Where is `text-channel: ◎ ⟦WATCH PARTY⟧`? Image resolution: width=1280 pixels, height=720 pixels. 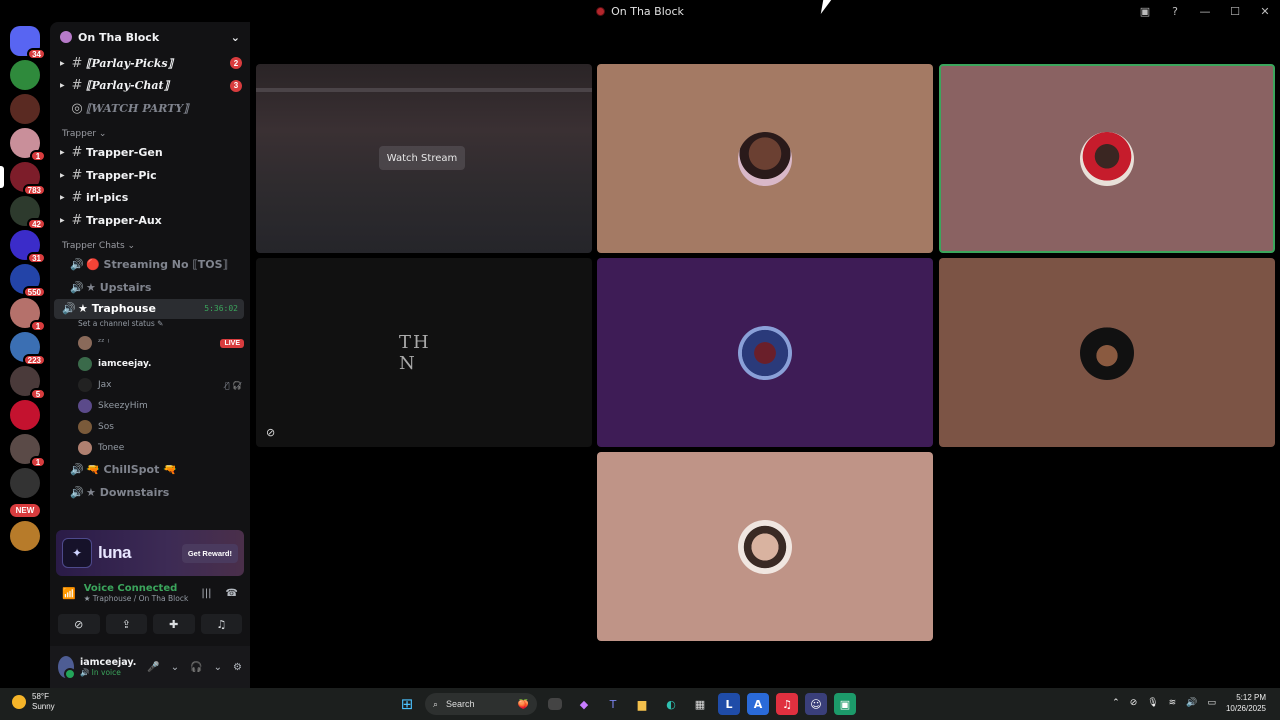
text-channel: ◎ ⟦WATCH PARTY⟧ is located at coordinates (150, 108).